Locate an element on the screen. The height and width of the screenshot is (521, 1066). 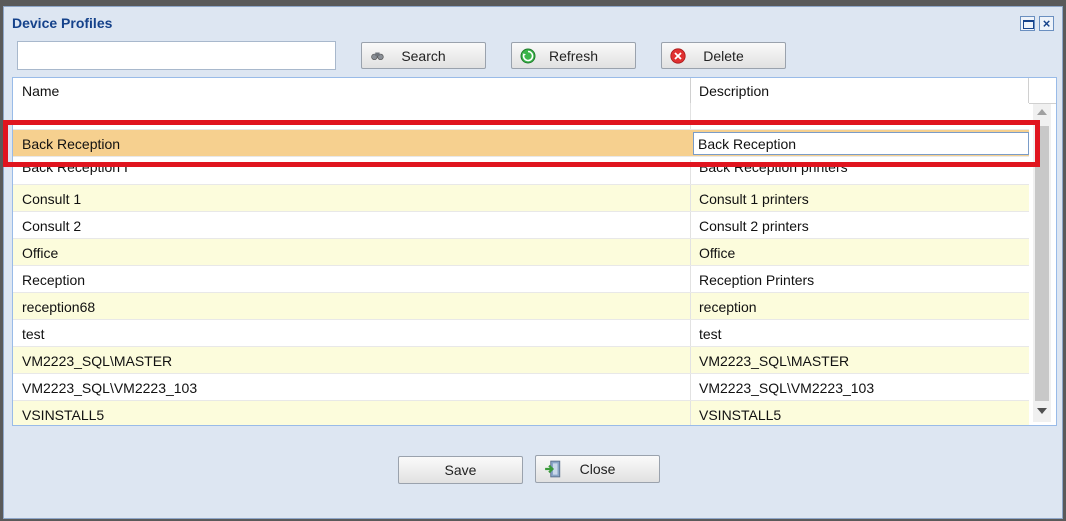
name-cell: Consult 1 is located at coordinates (51, 199).